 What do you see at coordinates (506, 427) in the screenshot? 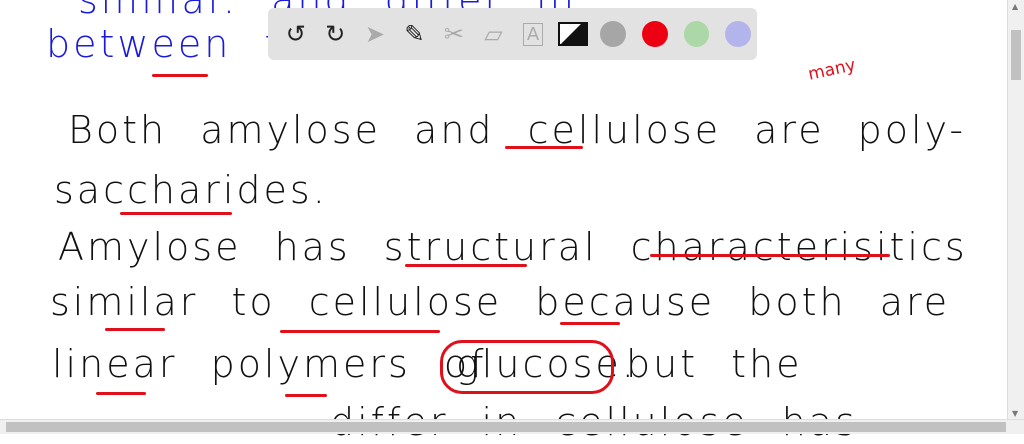
I see `horizontal-scroll-thumb` at bounding box center [506, 427].